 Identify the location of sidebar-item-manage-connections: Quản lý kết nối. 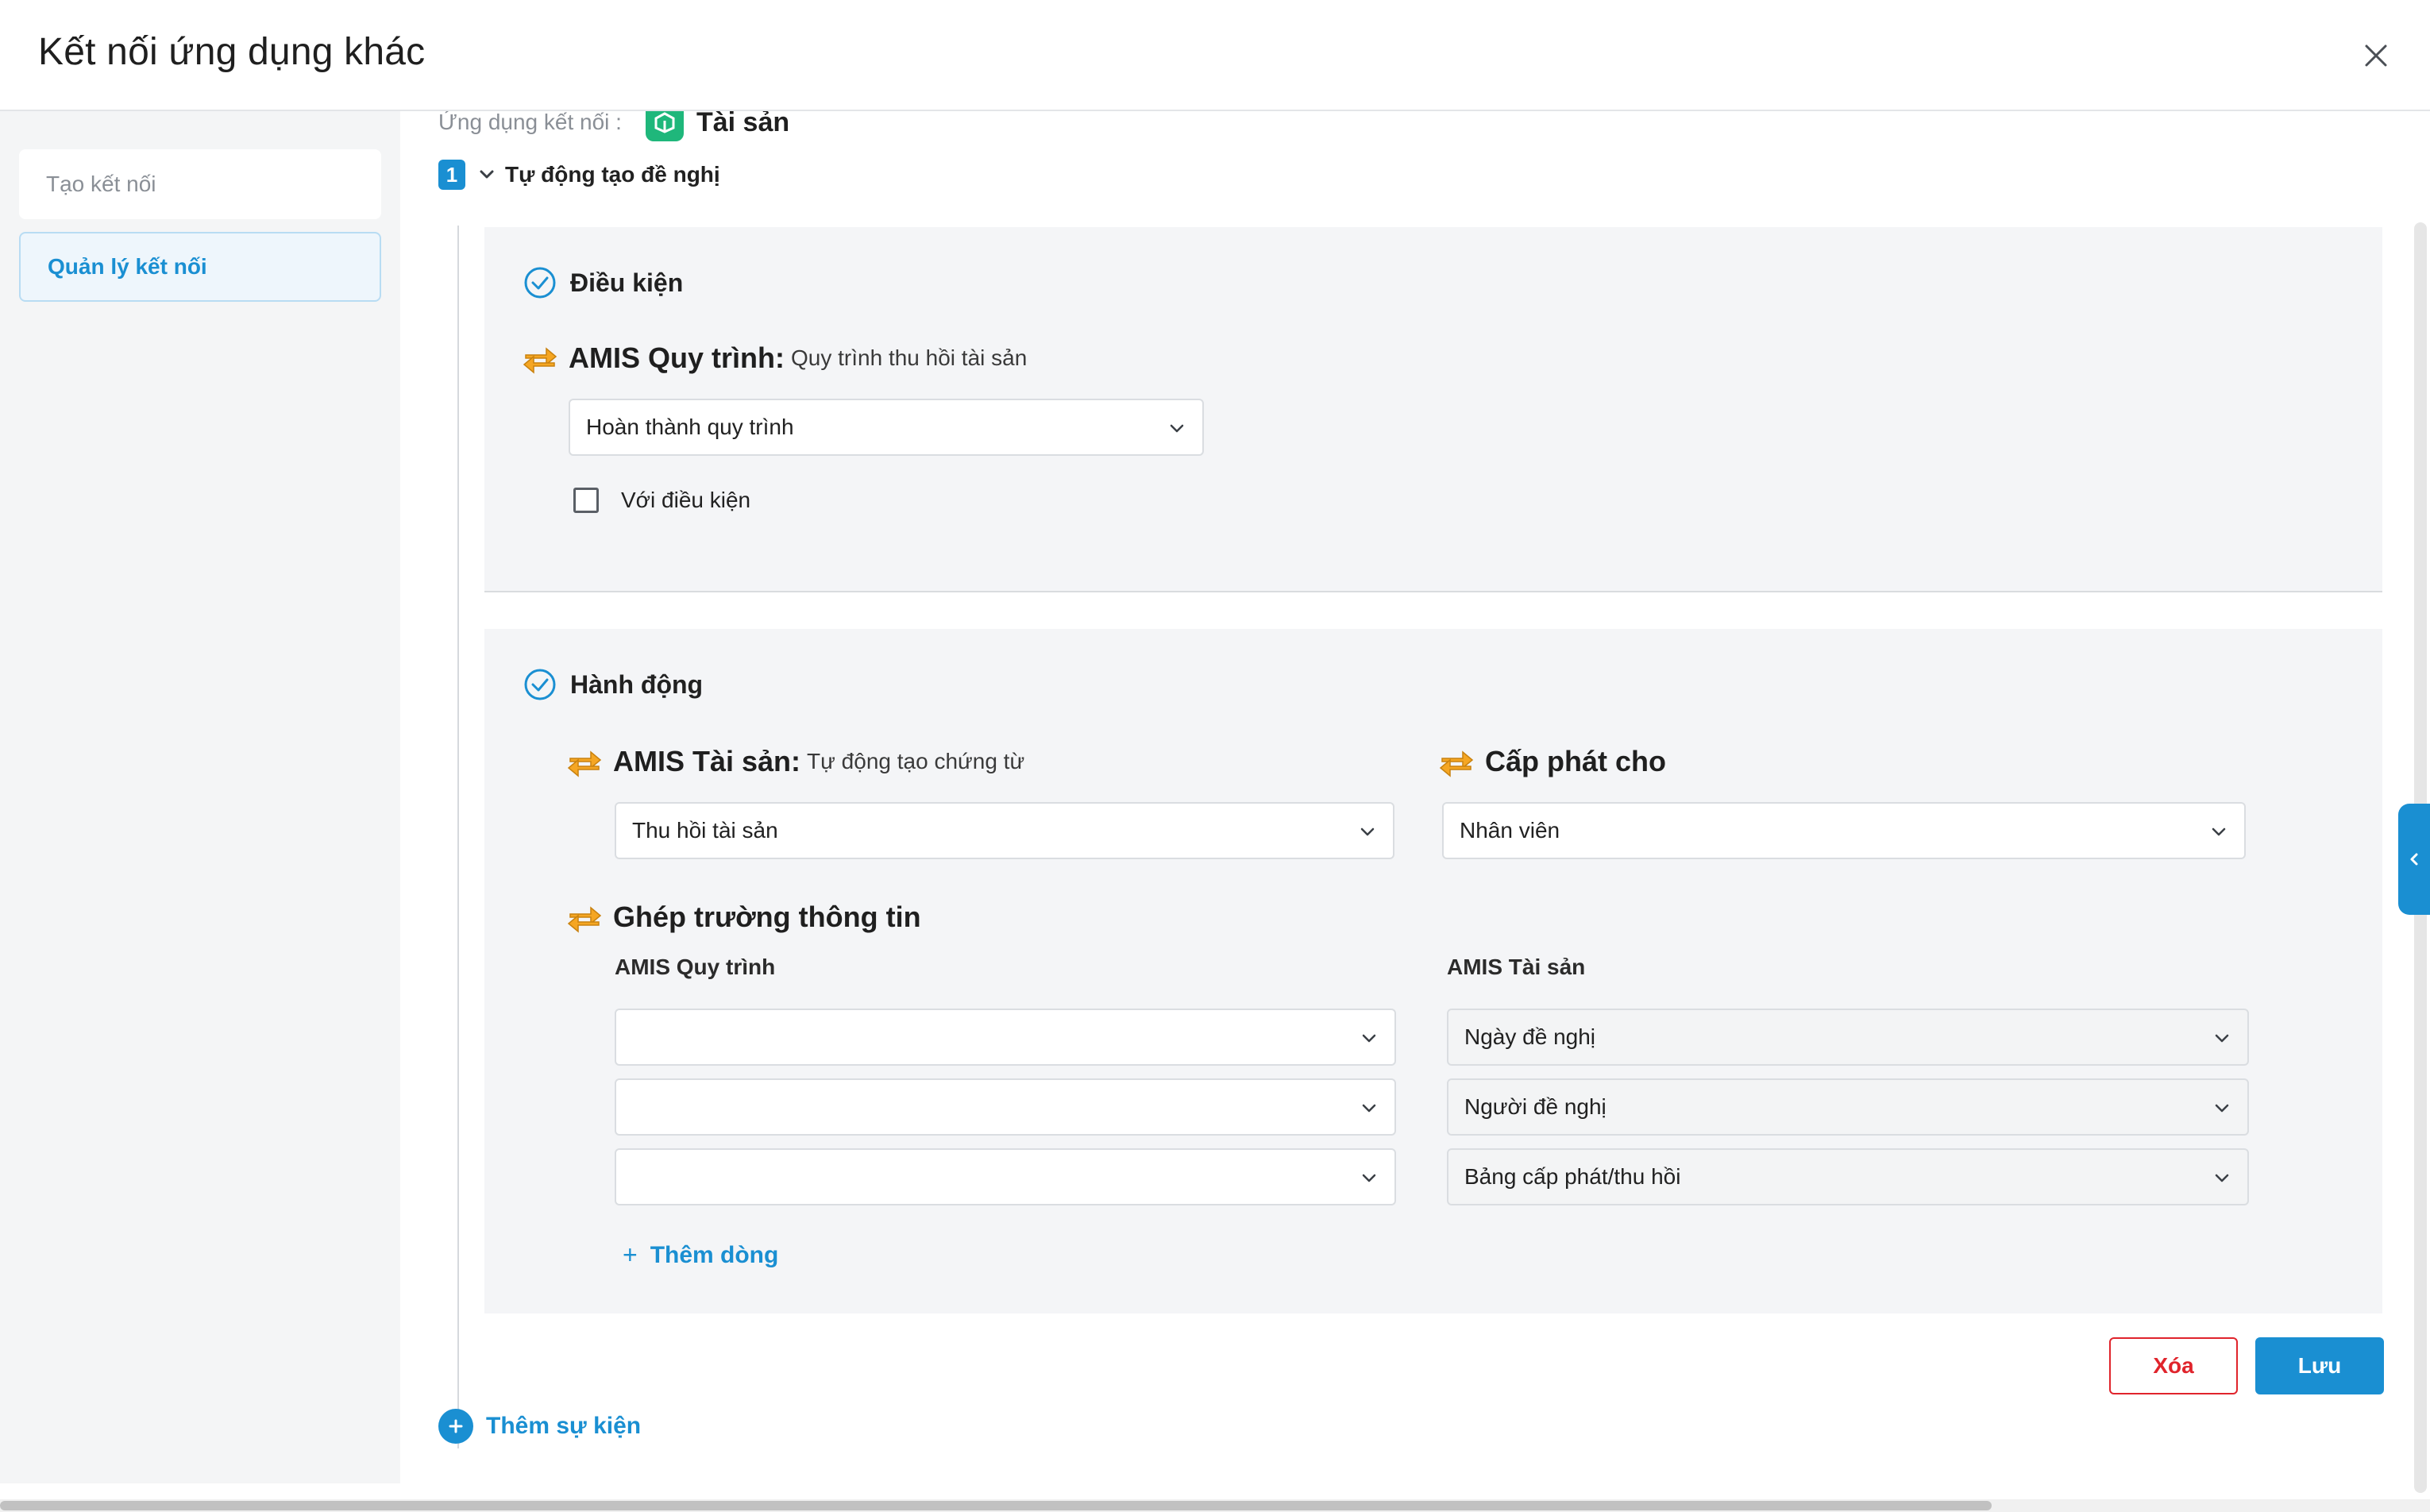
(200, 267).